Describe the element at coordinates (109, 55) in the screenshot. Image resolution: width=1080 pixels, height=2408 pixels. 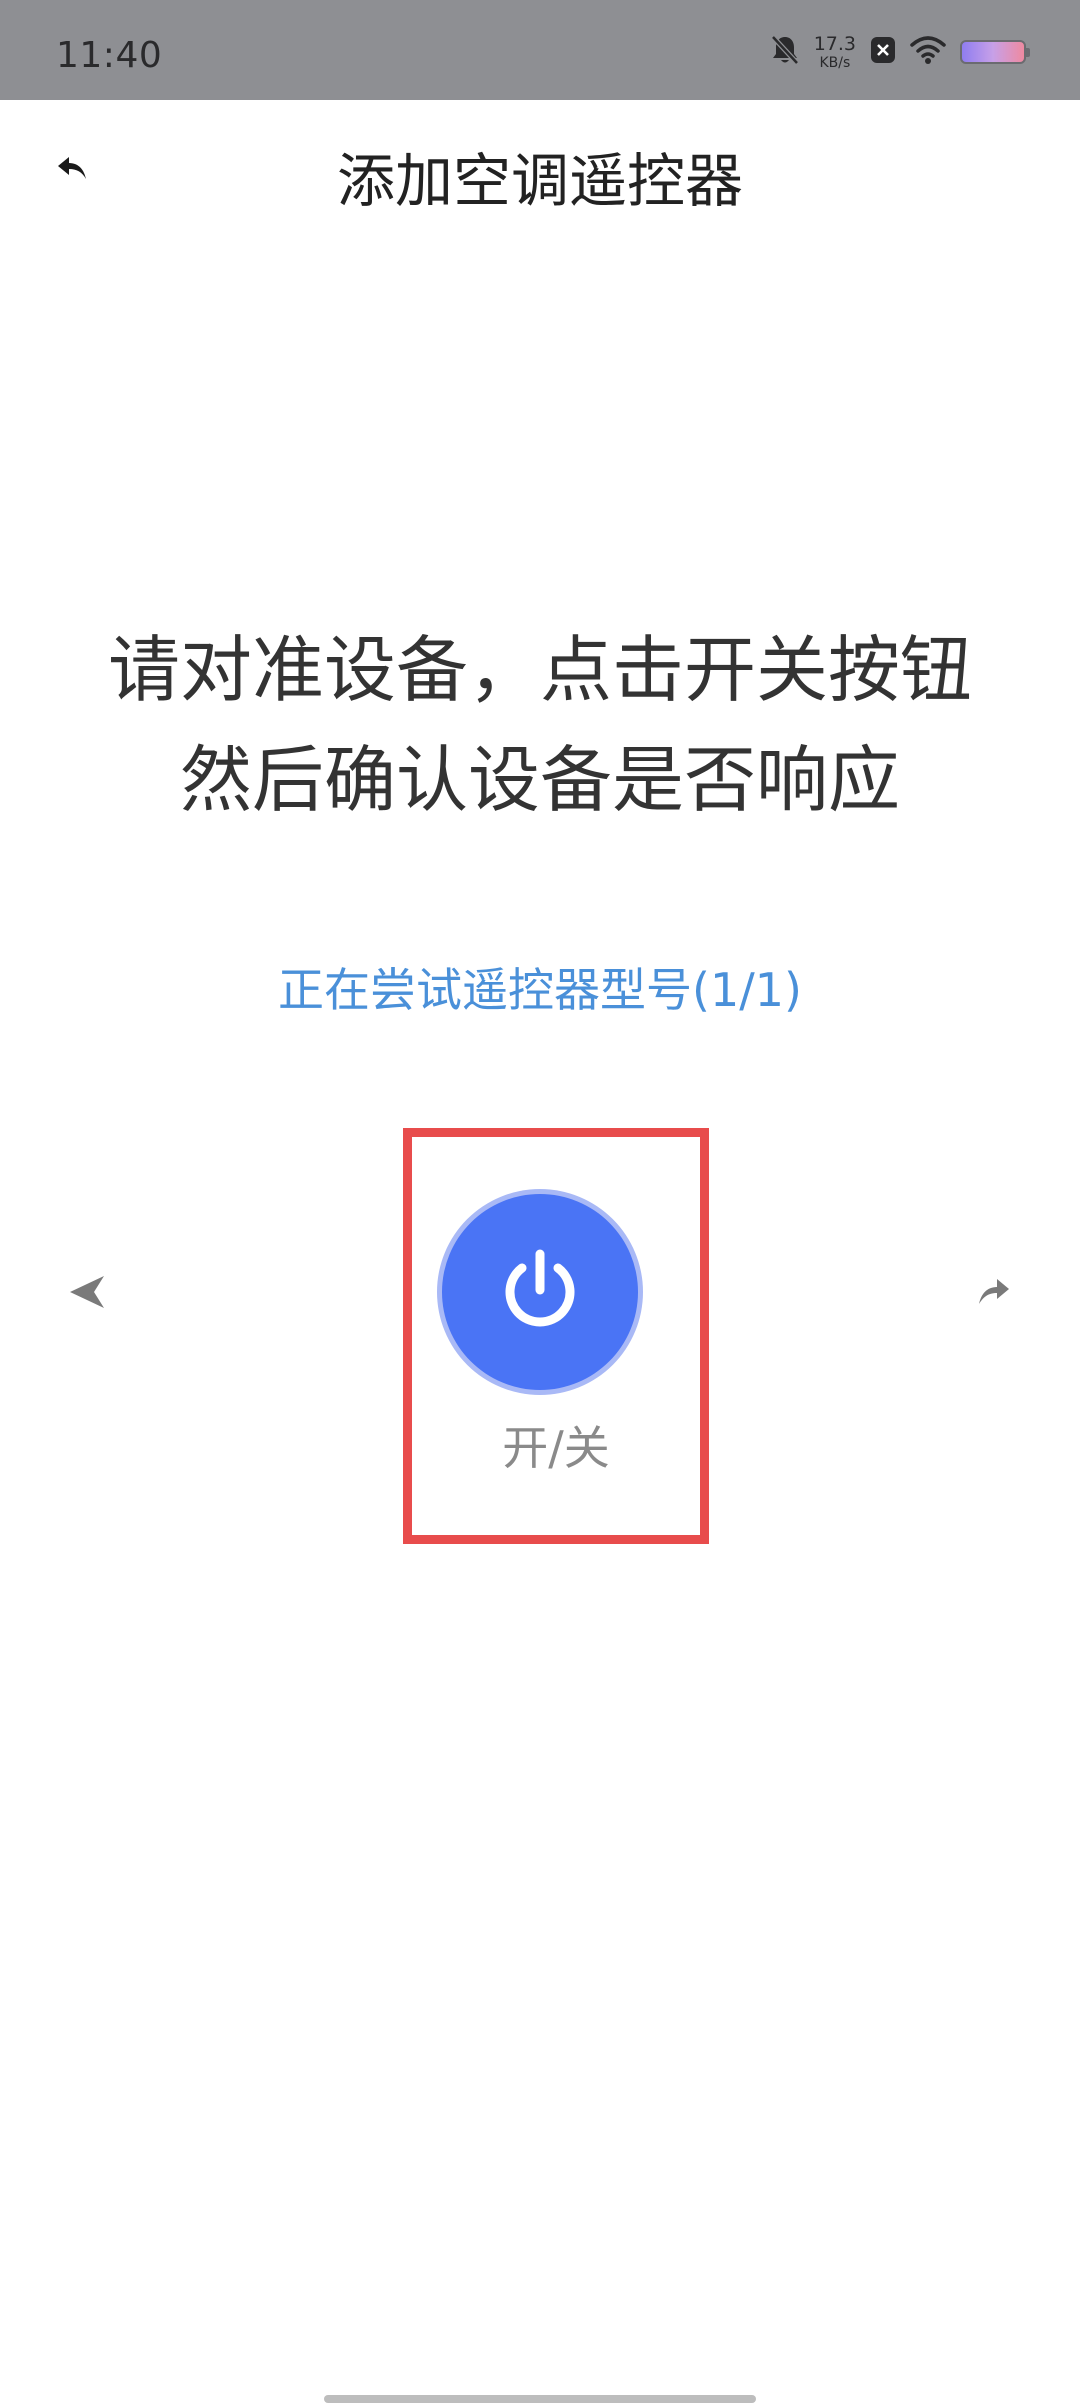
I see `status-time: 11:40` at that location.